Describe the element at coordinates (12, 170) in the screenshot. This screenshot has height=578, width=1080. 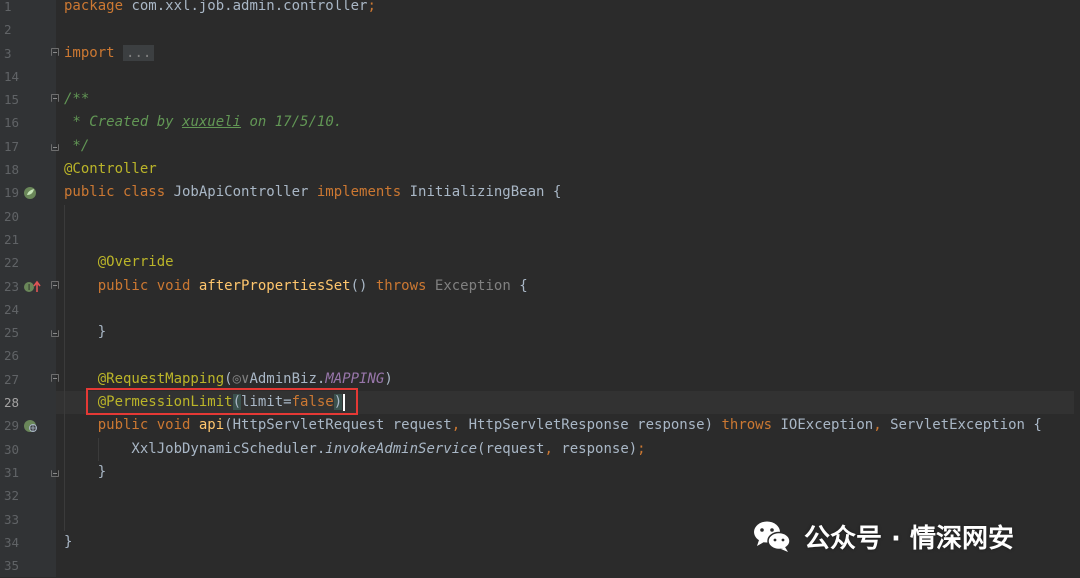
I see `line-number: 18` at that location.